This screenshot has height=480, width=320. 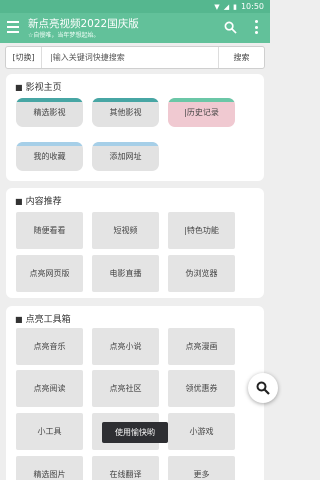 I want to click on tile-novel: 点亮小说, so click(x=125, y=346).